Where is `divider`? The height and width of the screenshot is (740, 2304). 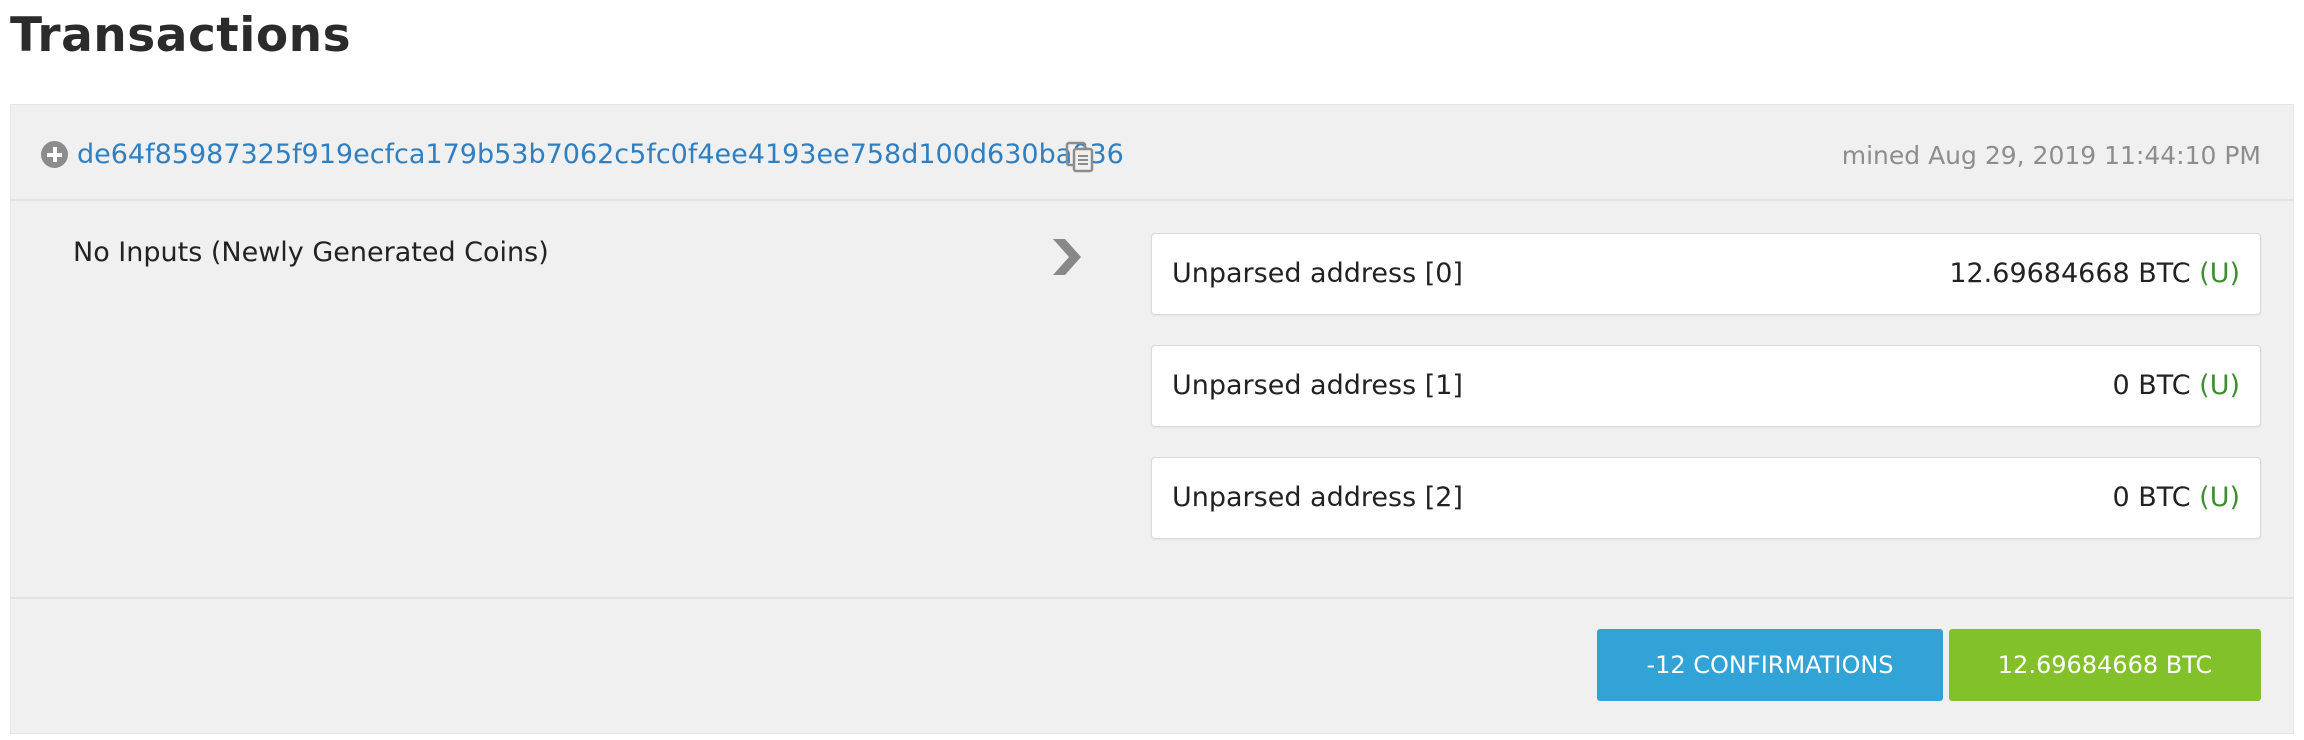
divider is located at coordinates (1152, 598).